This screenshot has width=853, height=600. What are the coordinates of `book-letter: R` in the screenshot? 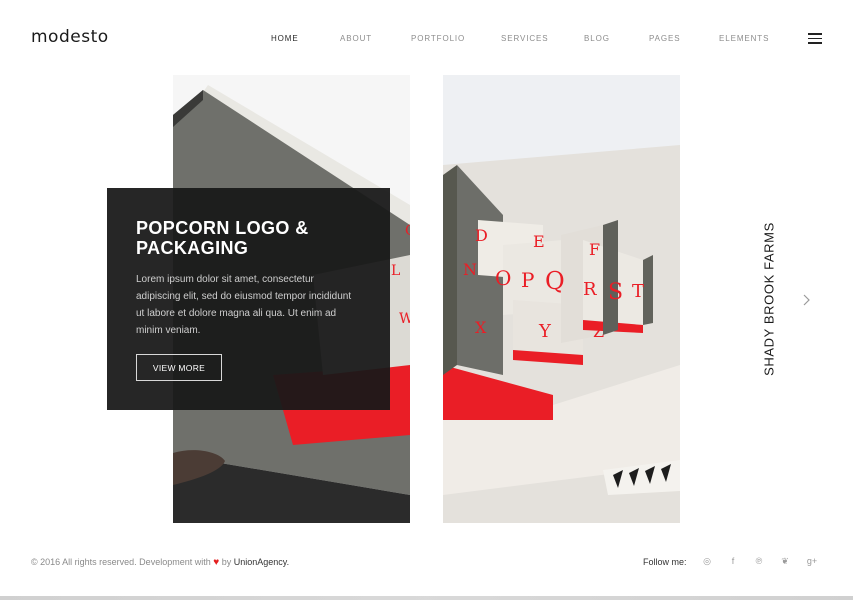 It's located at (590, 289).